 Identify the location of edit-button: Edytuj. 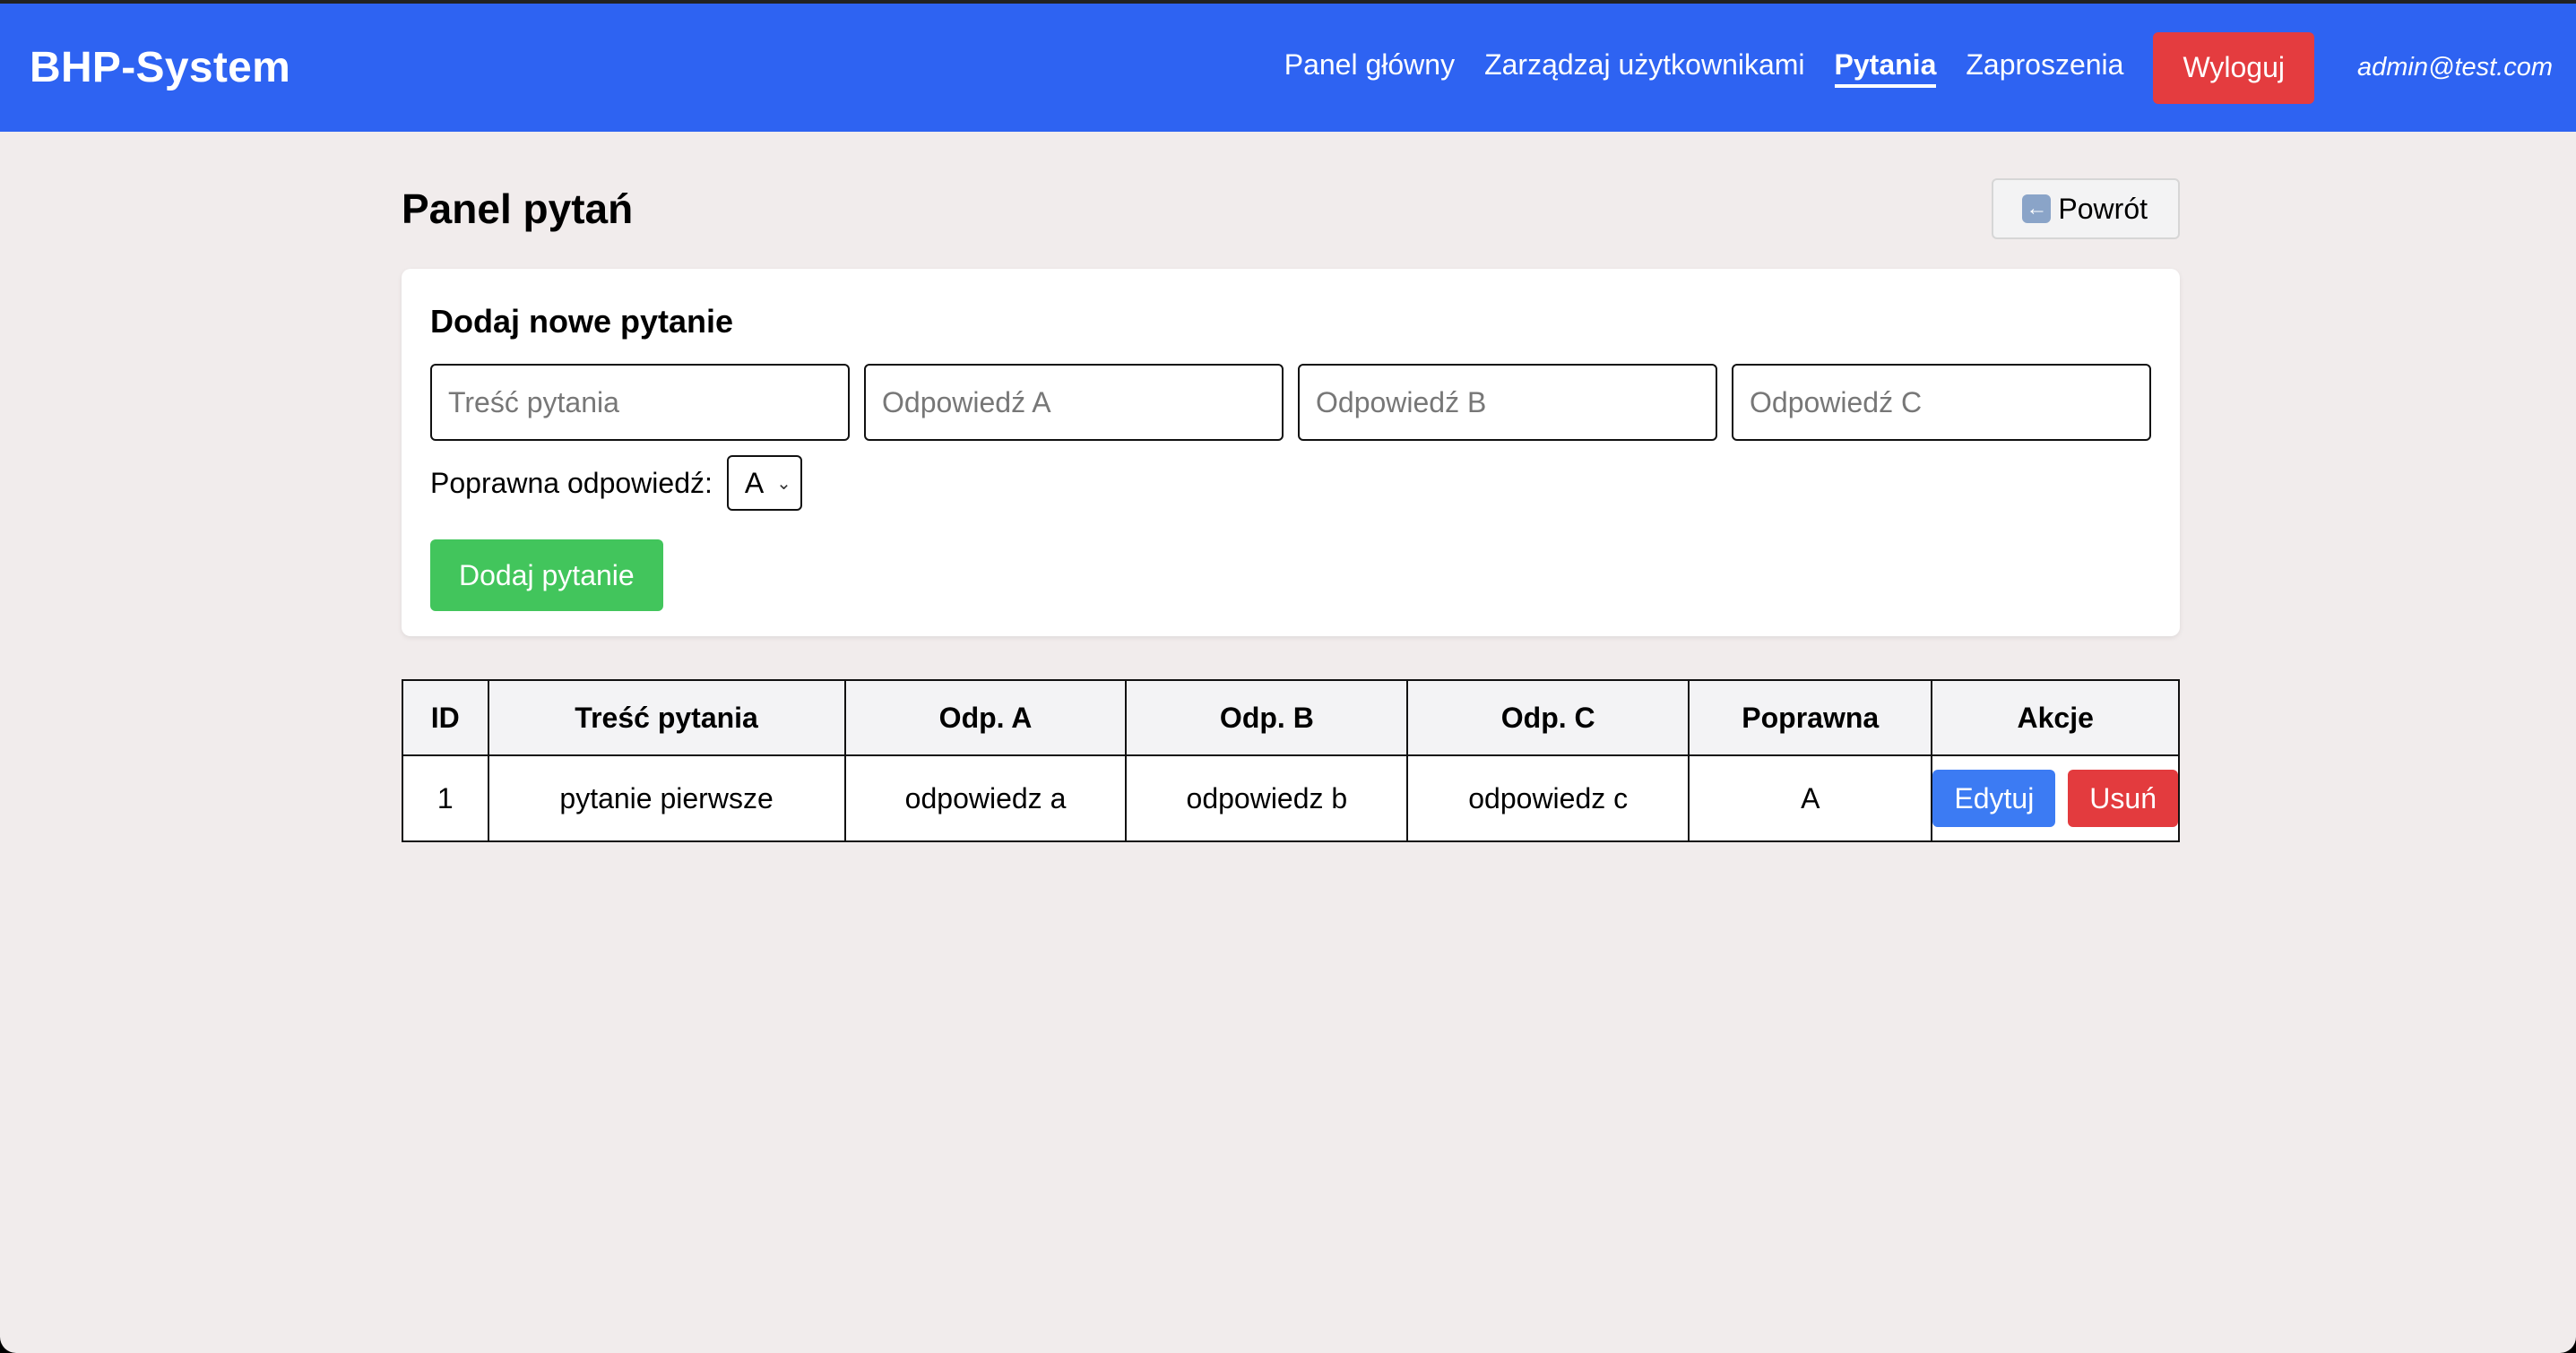
(1994, 798).